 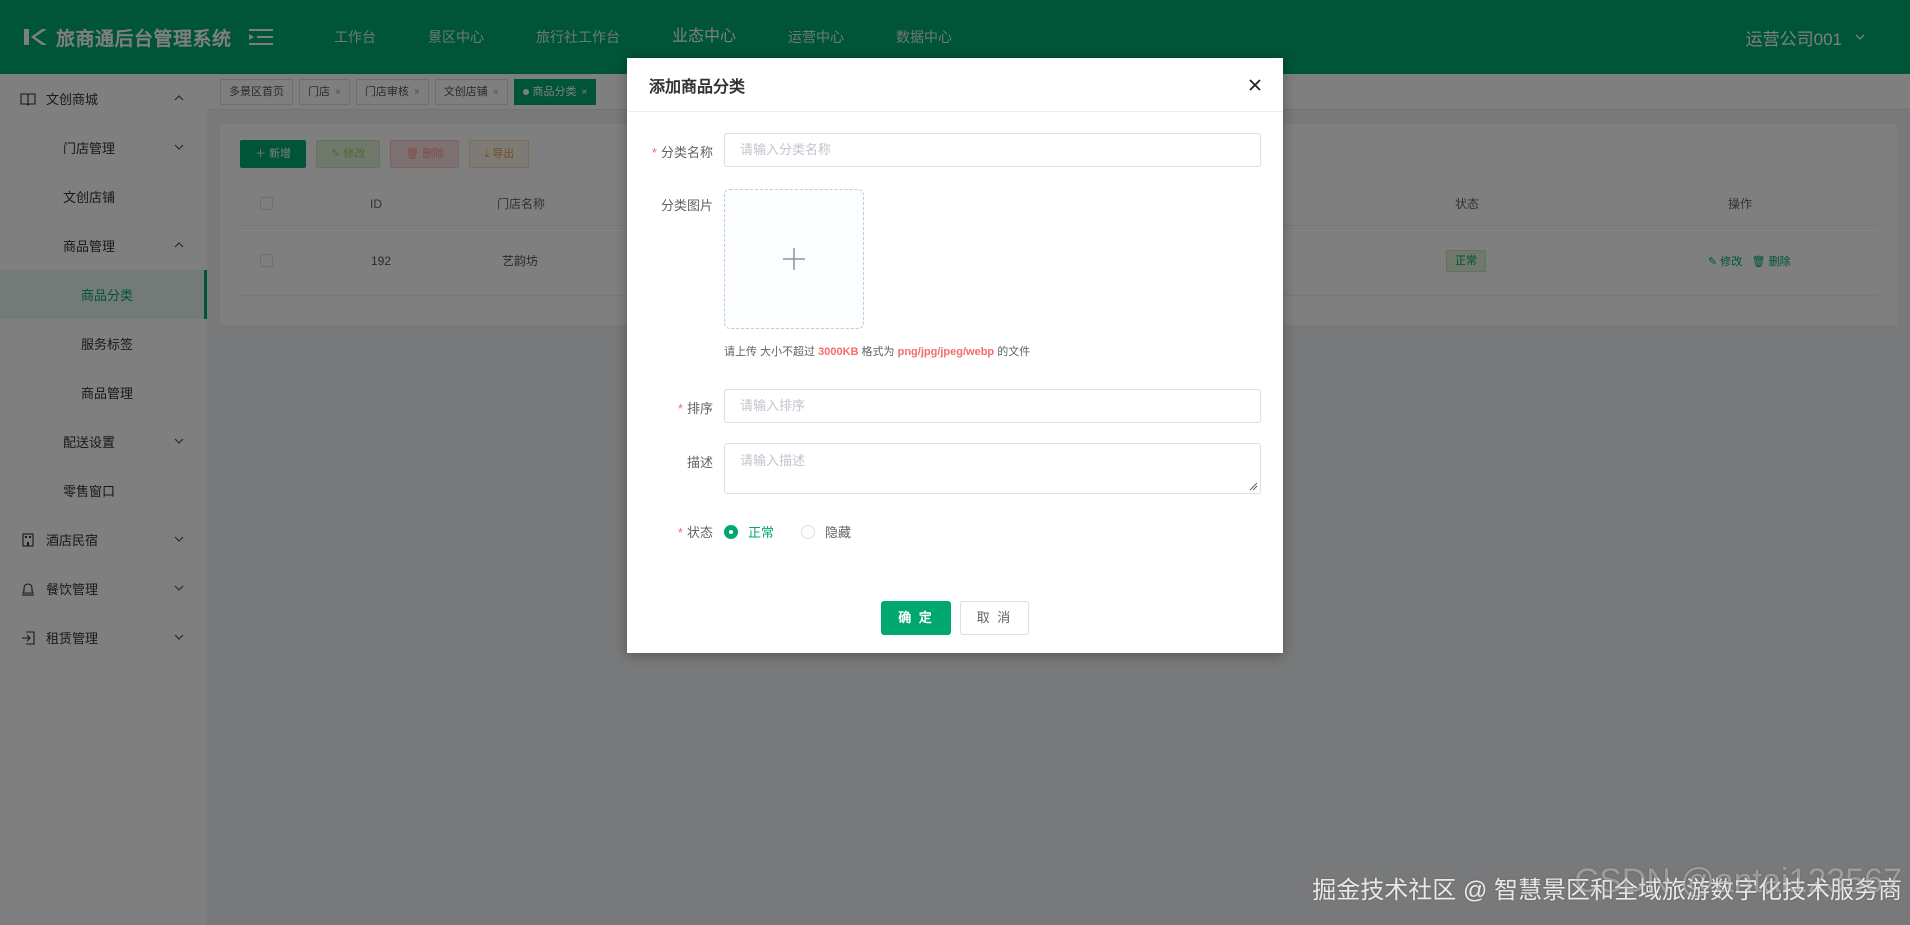 I want to click on watermark-secondary: CSDN @antai123567, so click(x=1738, y=881).